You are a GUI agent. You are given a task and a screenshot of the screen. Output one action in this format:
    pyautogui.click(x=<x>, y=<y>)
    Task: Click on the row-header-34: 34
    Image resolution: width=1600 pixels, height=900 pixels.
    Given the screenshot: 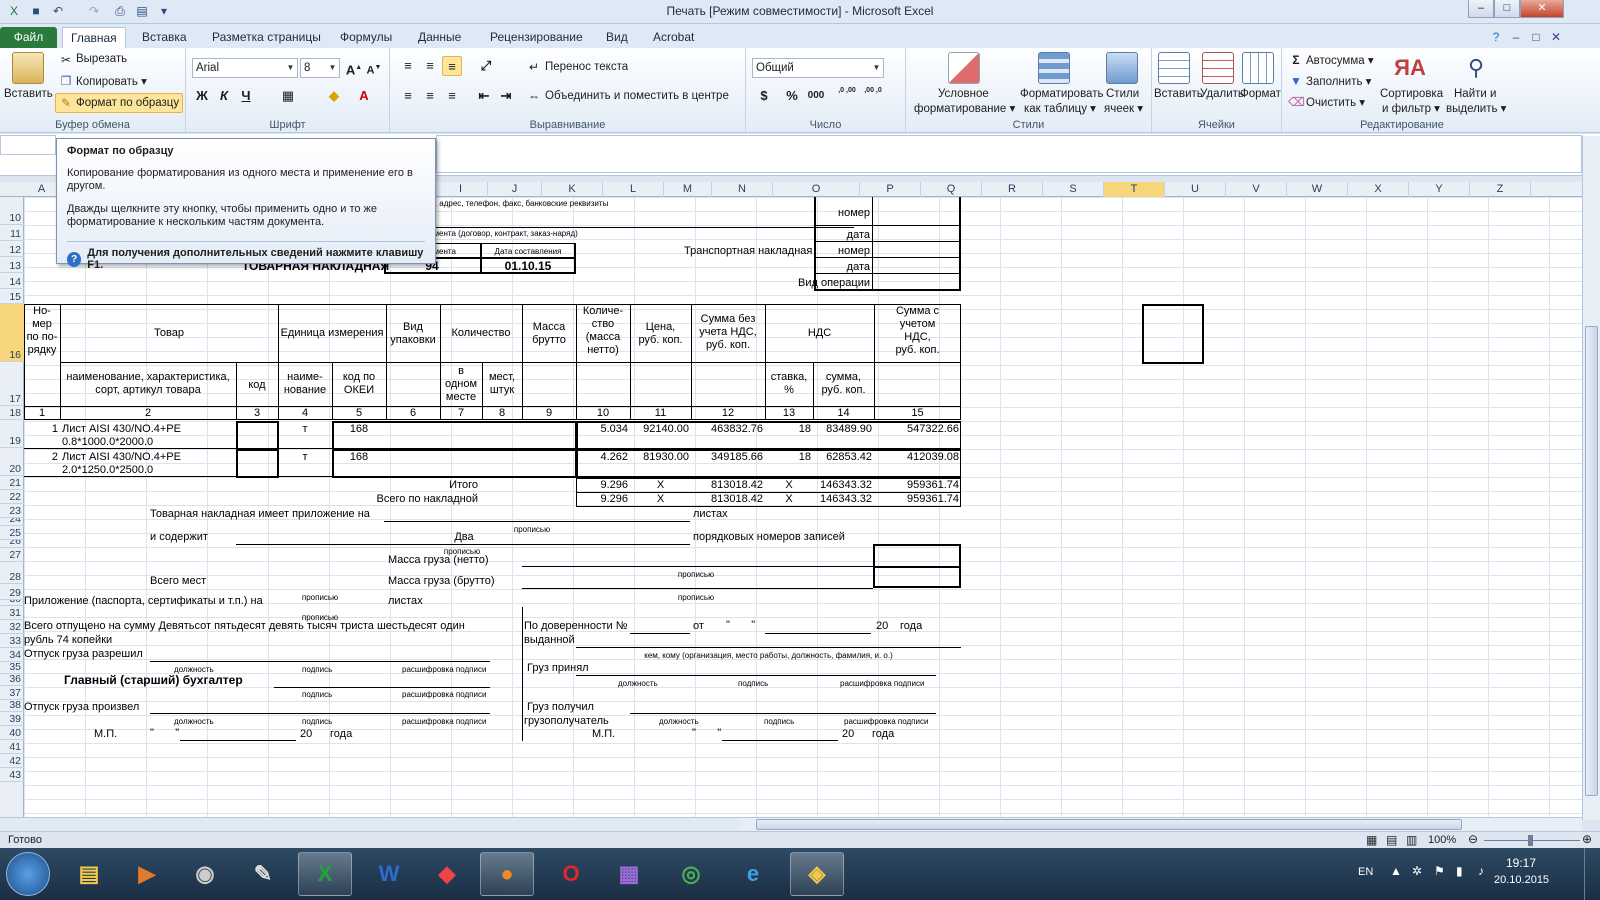 What is the action you would take?
    pyautogui.click(x=12, y=655)
    